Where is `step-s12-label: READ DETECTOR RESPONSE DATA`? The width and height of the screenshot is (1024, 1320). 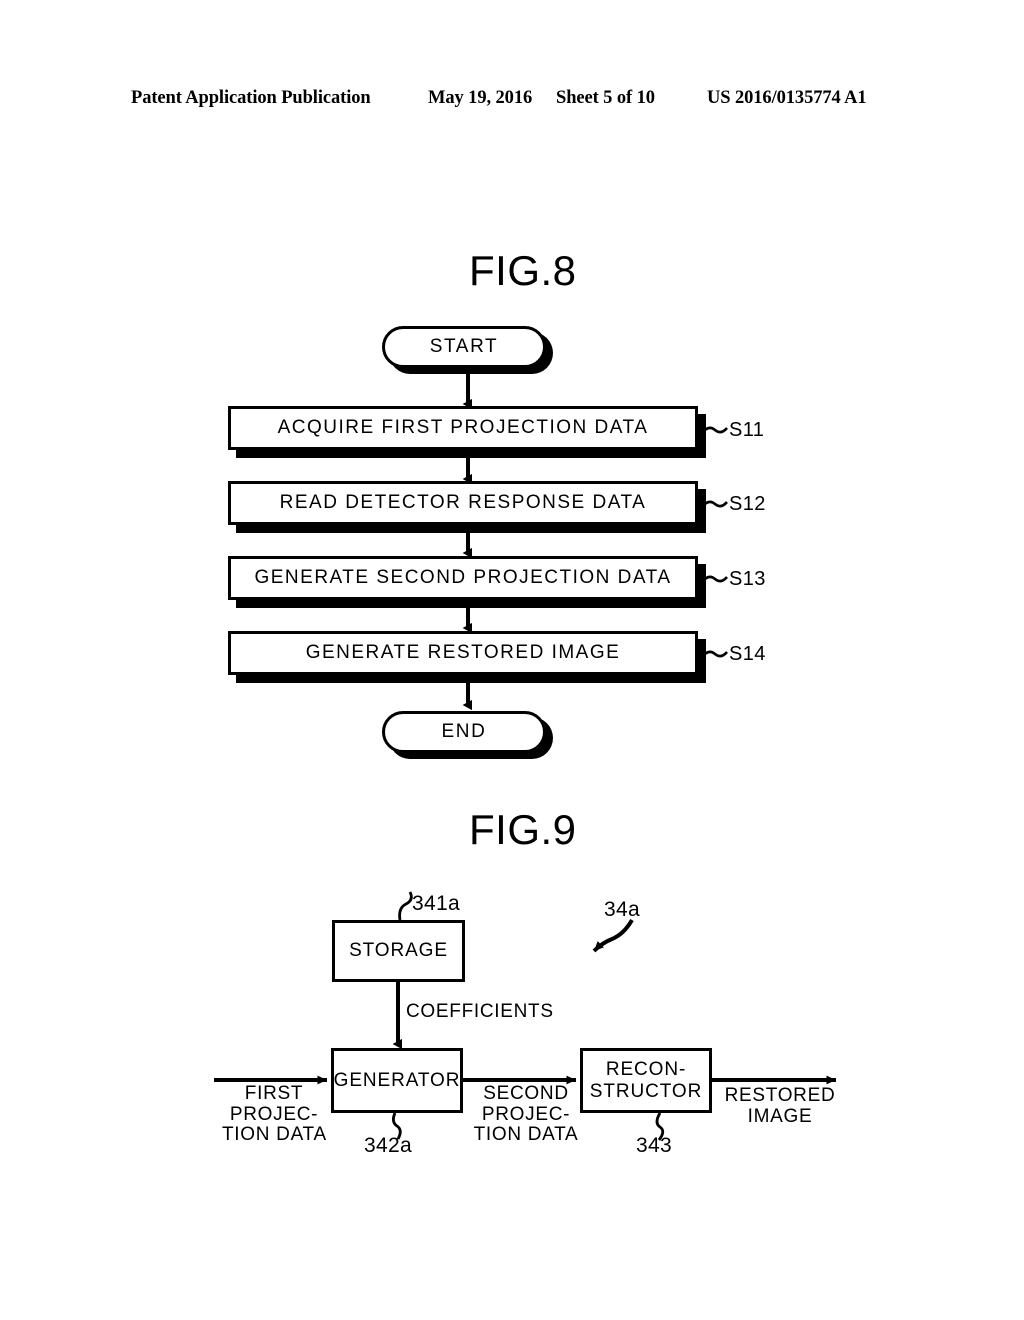
step-s12-label: READ DETECTOR RESPONSE DATA is located at coordinates (463, 502).